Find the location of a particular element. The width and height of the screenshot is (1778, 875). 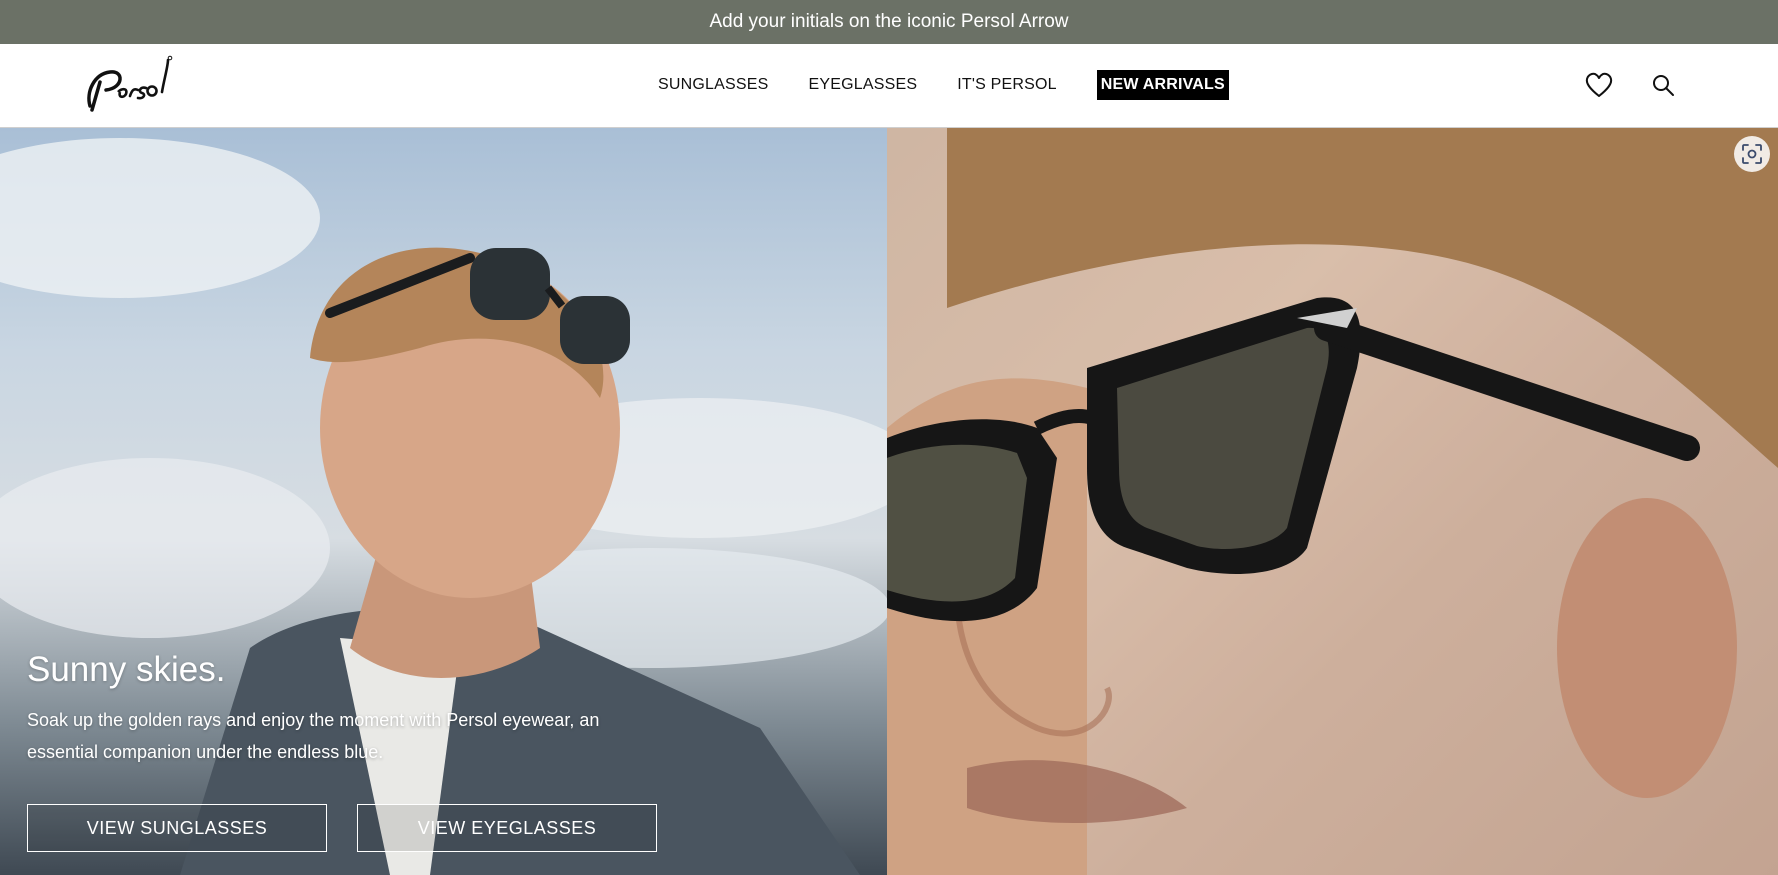

nav-its-persol: IT'S PERSOL is located at coordinates (1007, 85).